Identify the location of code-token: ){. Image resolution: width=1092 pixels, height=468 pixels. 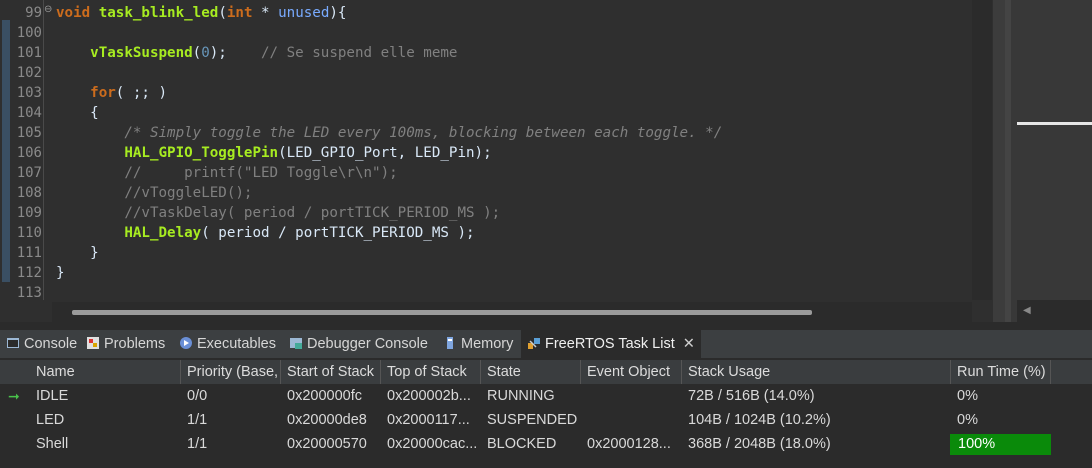
(338, 13).